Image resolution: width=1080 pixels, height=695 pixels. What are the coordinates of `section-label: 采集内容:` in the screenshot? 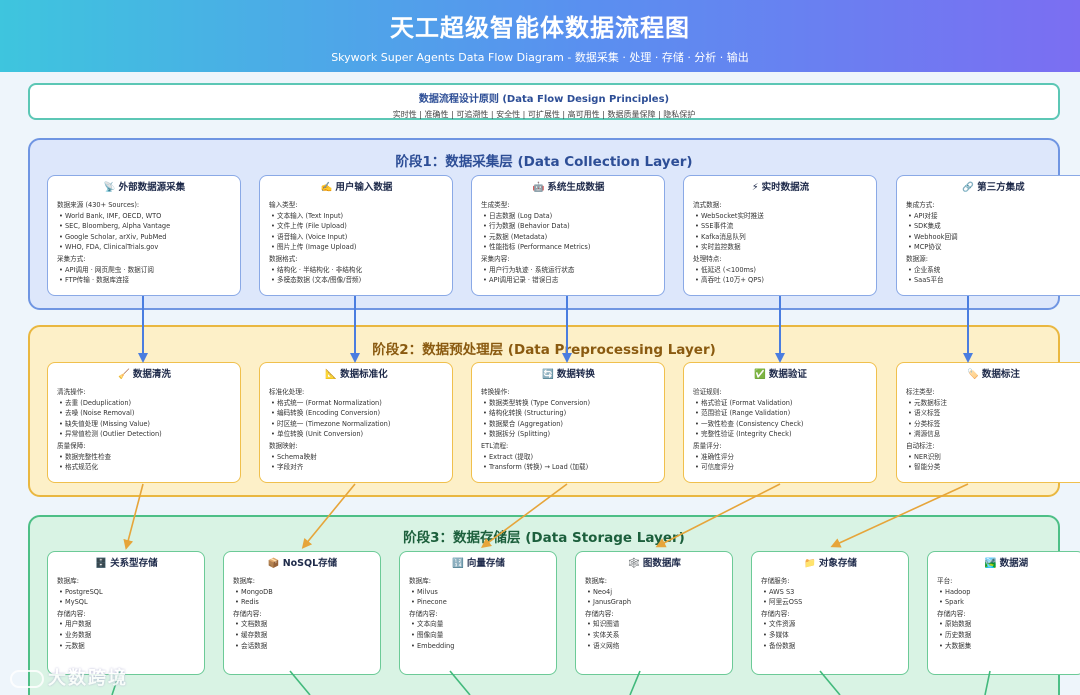 It's located at (495, 258).